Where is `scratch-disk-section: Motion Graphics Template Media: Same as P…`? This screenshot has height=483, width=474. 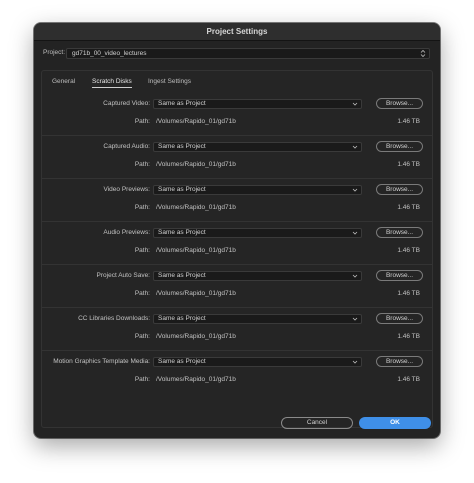
scratch-disk-section: Motion Graphics Template Media: Same as P… is located at coordinates (237, 372).